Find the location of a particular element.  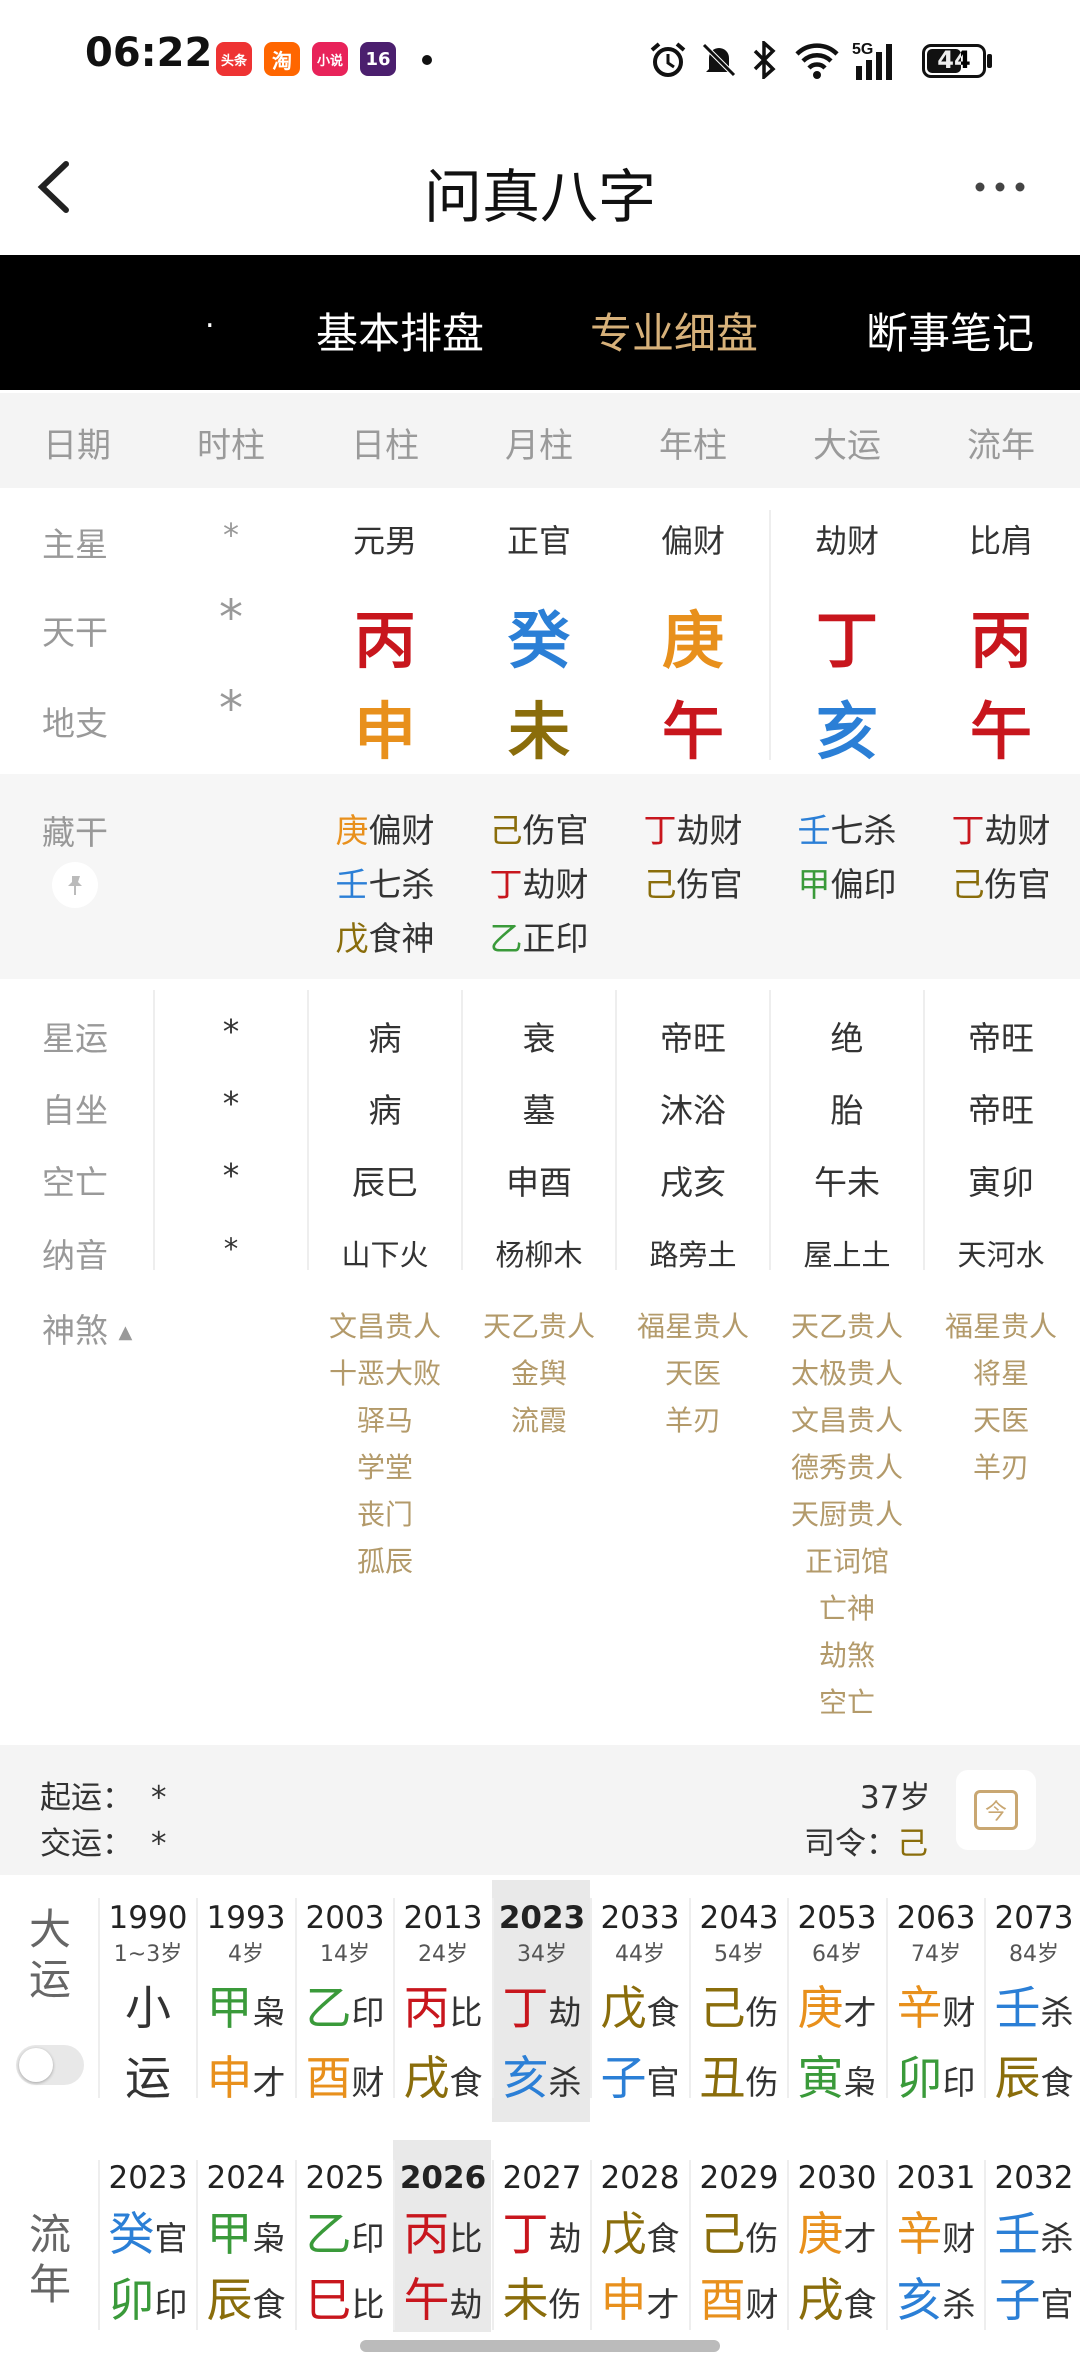

liunian-zhi-shishen: 杀 is located at coordinates (959, 2304).